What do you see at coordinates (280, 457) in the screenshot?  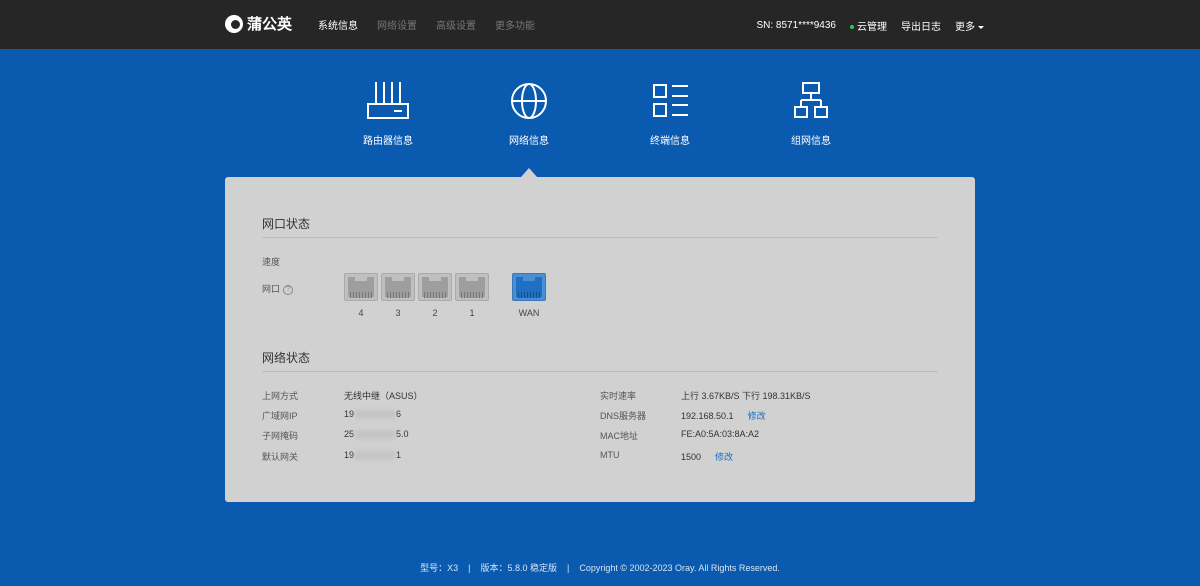 I see `default-gateway-label: 默认网关` at bounding box center [280, 457].